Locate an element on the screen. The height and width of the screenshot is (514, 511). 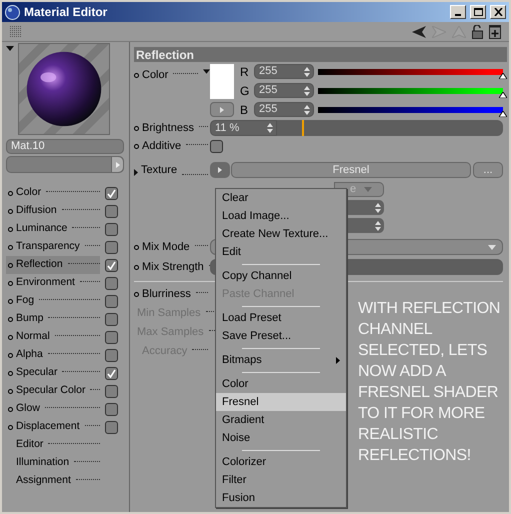
parameter-label: Additive is located at coordinates (162, 146).